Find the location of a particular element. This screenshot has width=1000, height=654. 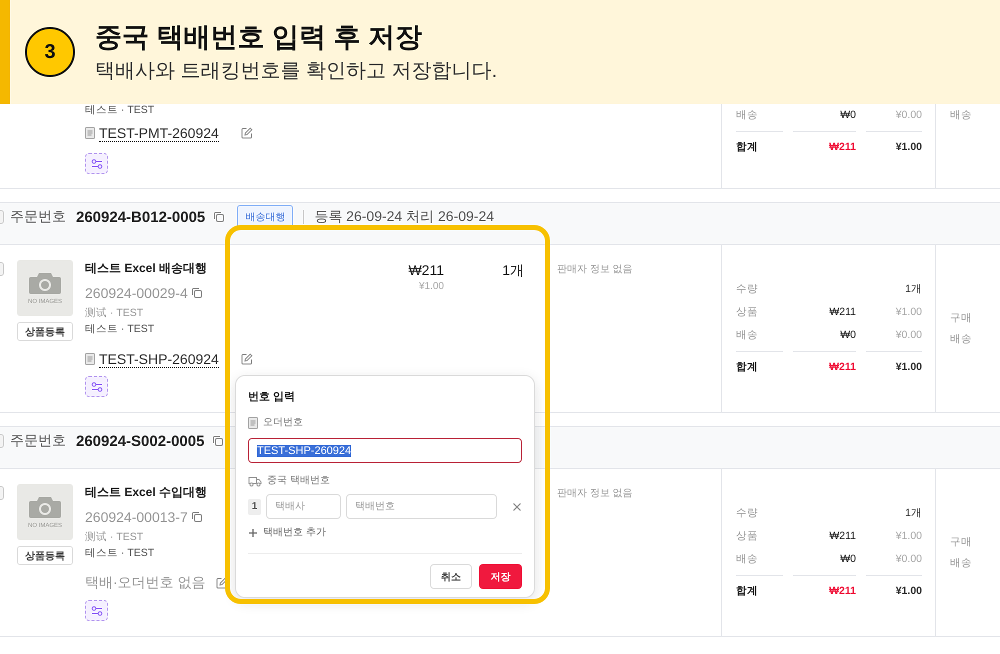

tracking-link: TEST-SHP-260924 is located at coordinates (159, 359).